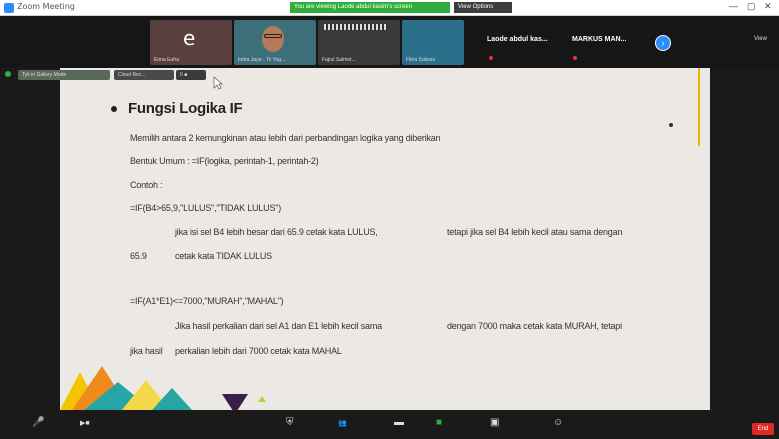  I want to click on view-options-button: View Options, so click(483, 7).